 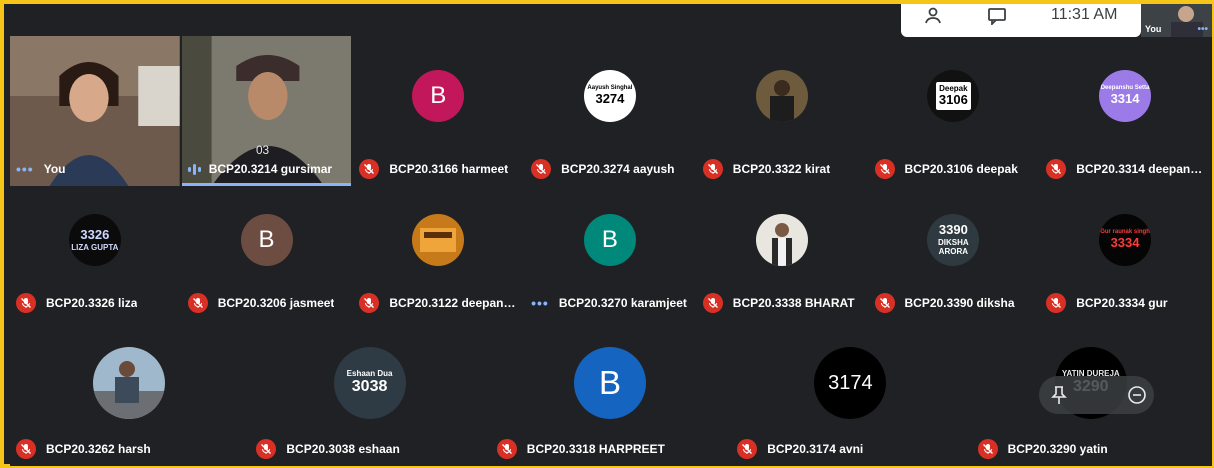 I want to click on participant-name-bar: BCP20.3326 liza, so click(x=96, y=303).